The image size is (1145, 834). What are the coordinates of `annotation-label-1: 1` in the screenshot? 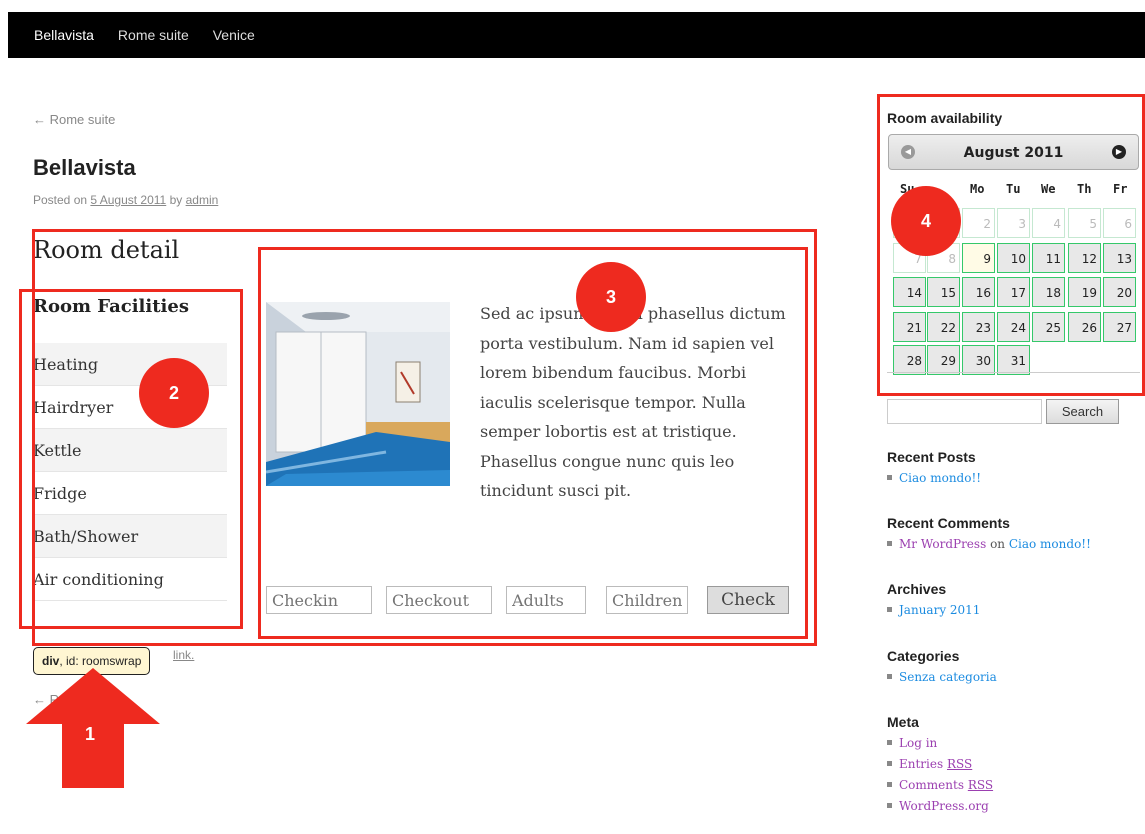 It's located at (90, 734).